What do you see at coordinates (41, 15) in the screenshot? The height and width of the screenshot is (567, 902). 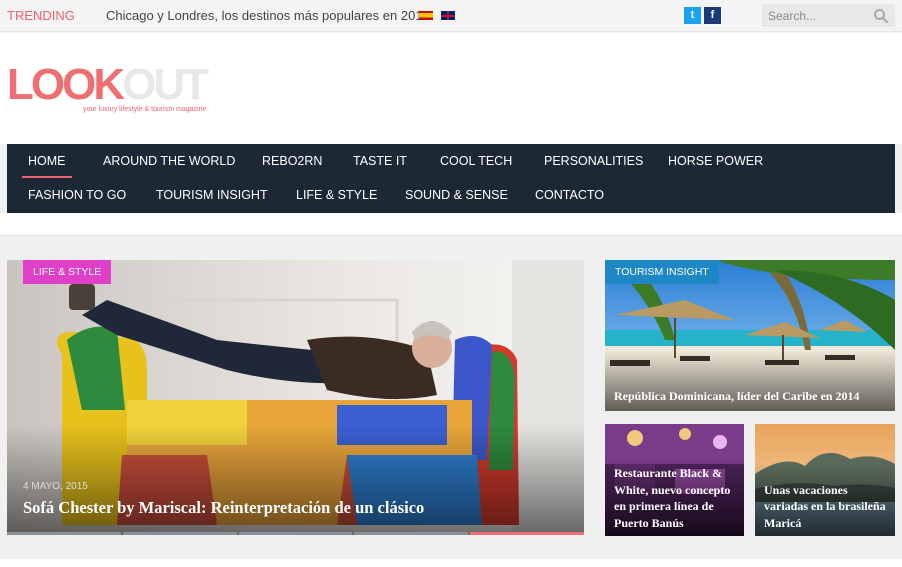 I see `trending-label: TRENDING` at bounding box center [41, 15].